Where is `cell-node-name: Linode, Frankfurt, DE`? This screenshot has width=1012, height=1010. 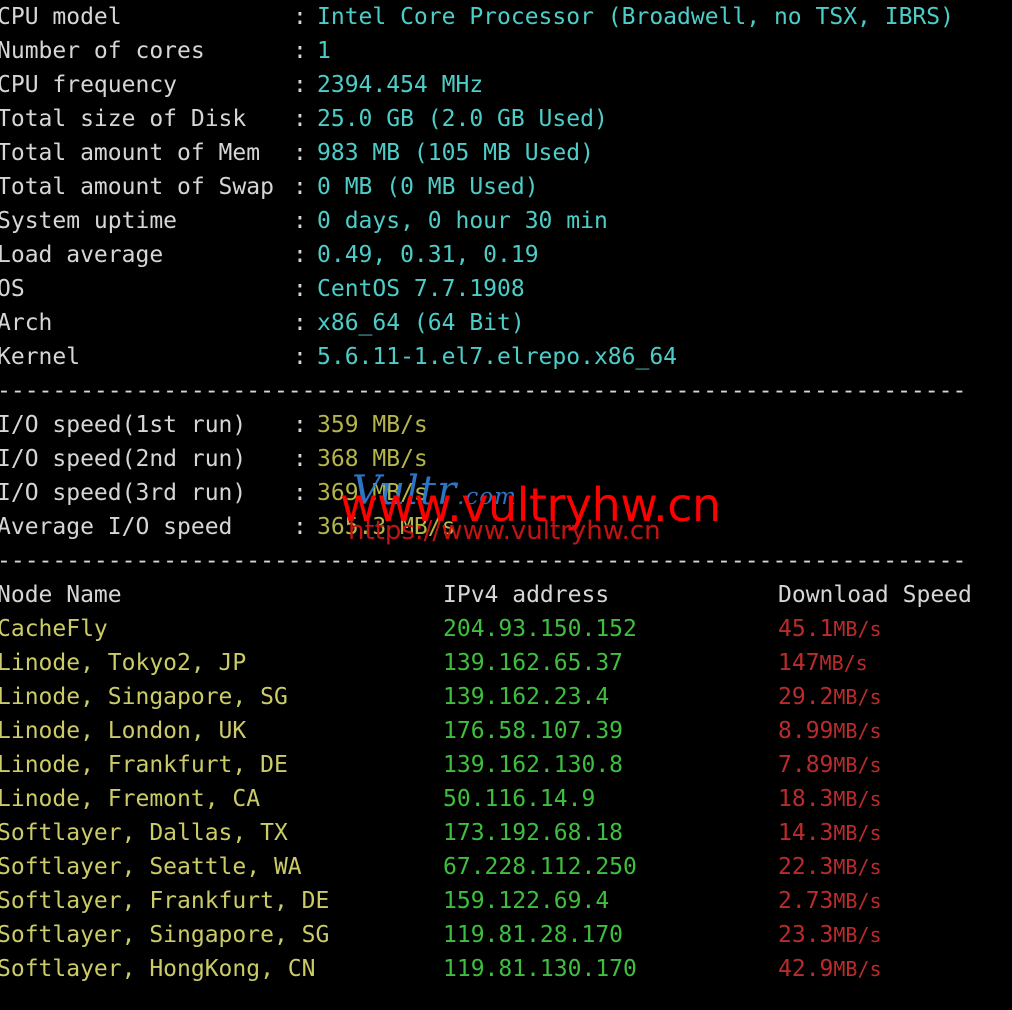 cell-node-name: Linode, Frankfurt, DE is located at coordinates (144, 765).